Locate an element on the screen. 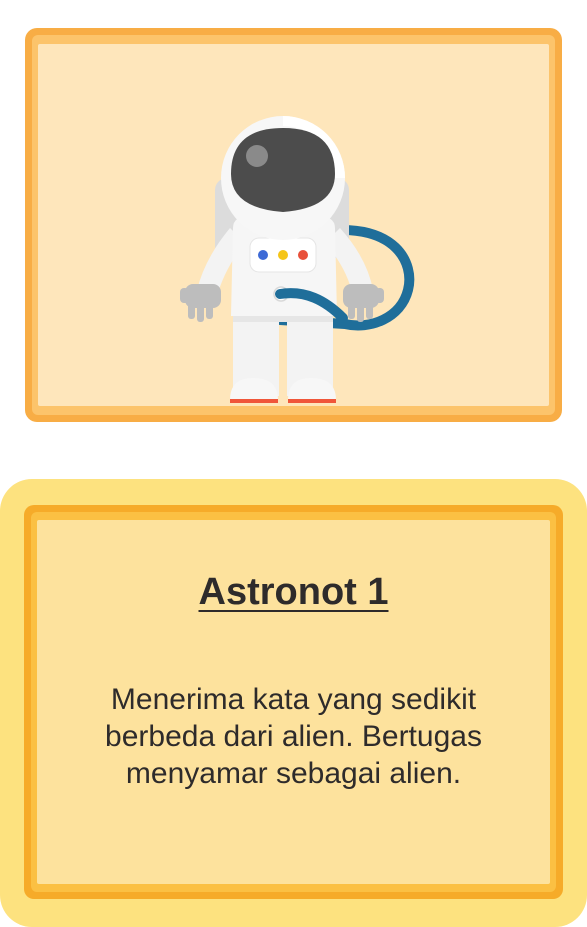 The image size is (587, 927). role-title: Astronot 1 is located at coordinates (293, 592).